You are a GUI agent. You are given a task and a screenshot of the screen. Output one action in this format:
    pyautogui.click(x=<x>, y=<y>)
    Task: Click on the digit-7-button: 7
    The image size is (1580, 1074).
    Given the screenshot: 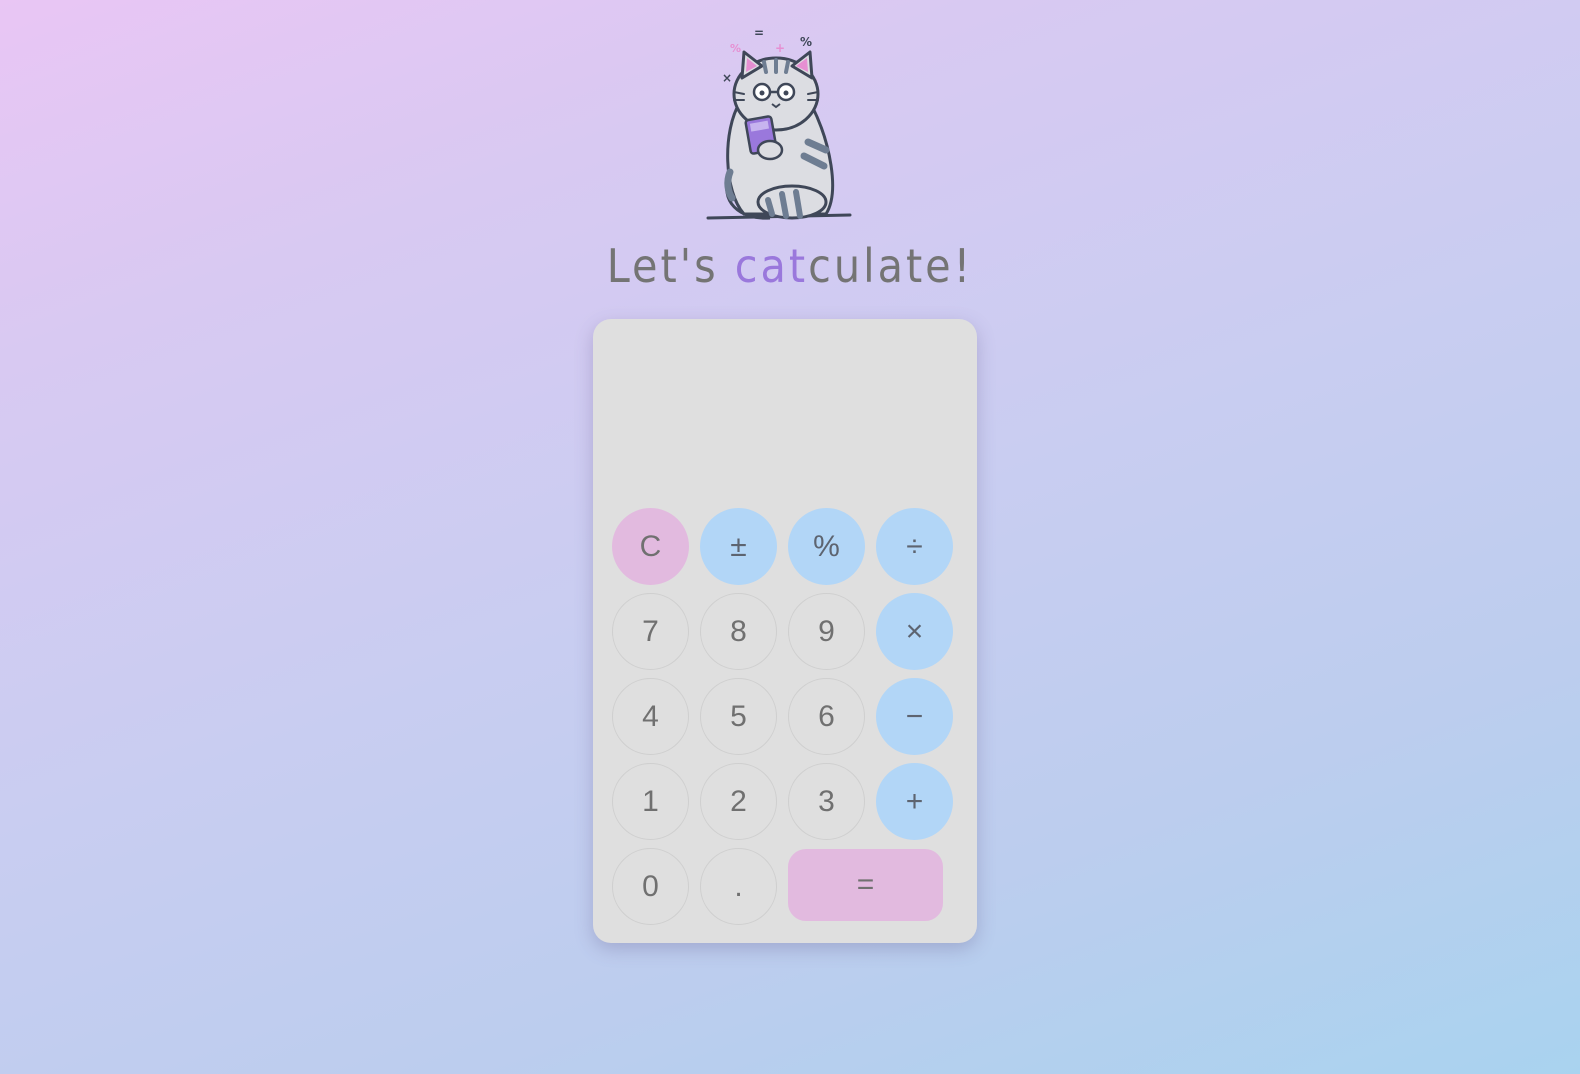 What is the action you would take?
    pyautogui.click(x=650, y=631)
    